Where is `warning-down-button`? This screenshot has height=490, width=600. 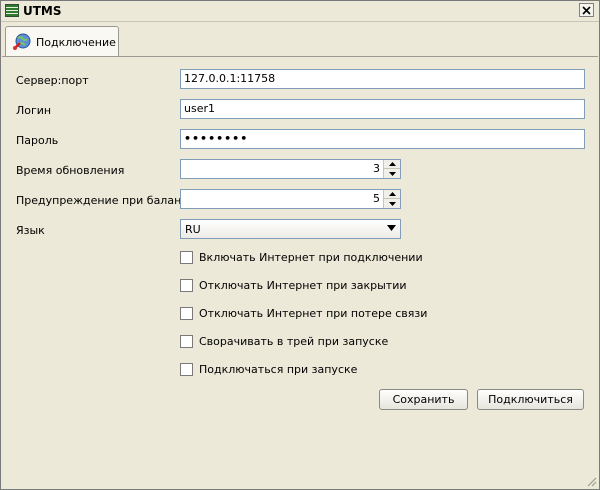
warning-down-button is located at coordinates (392, 203).